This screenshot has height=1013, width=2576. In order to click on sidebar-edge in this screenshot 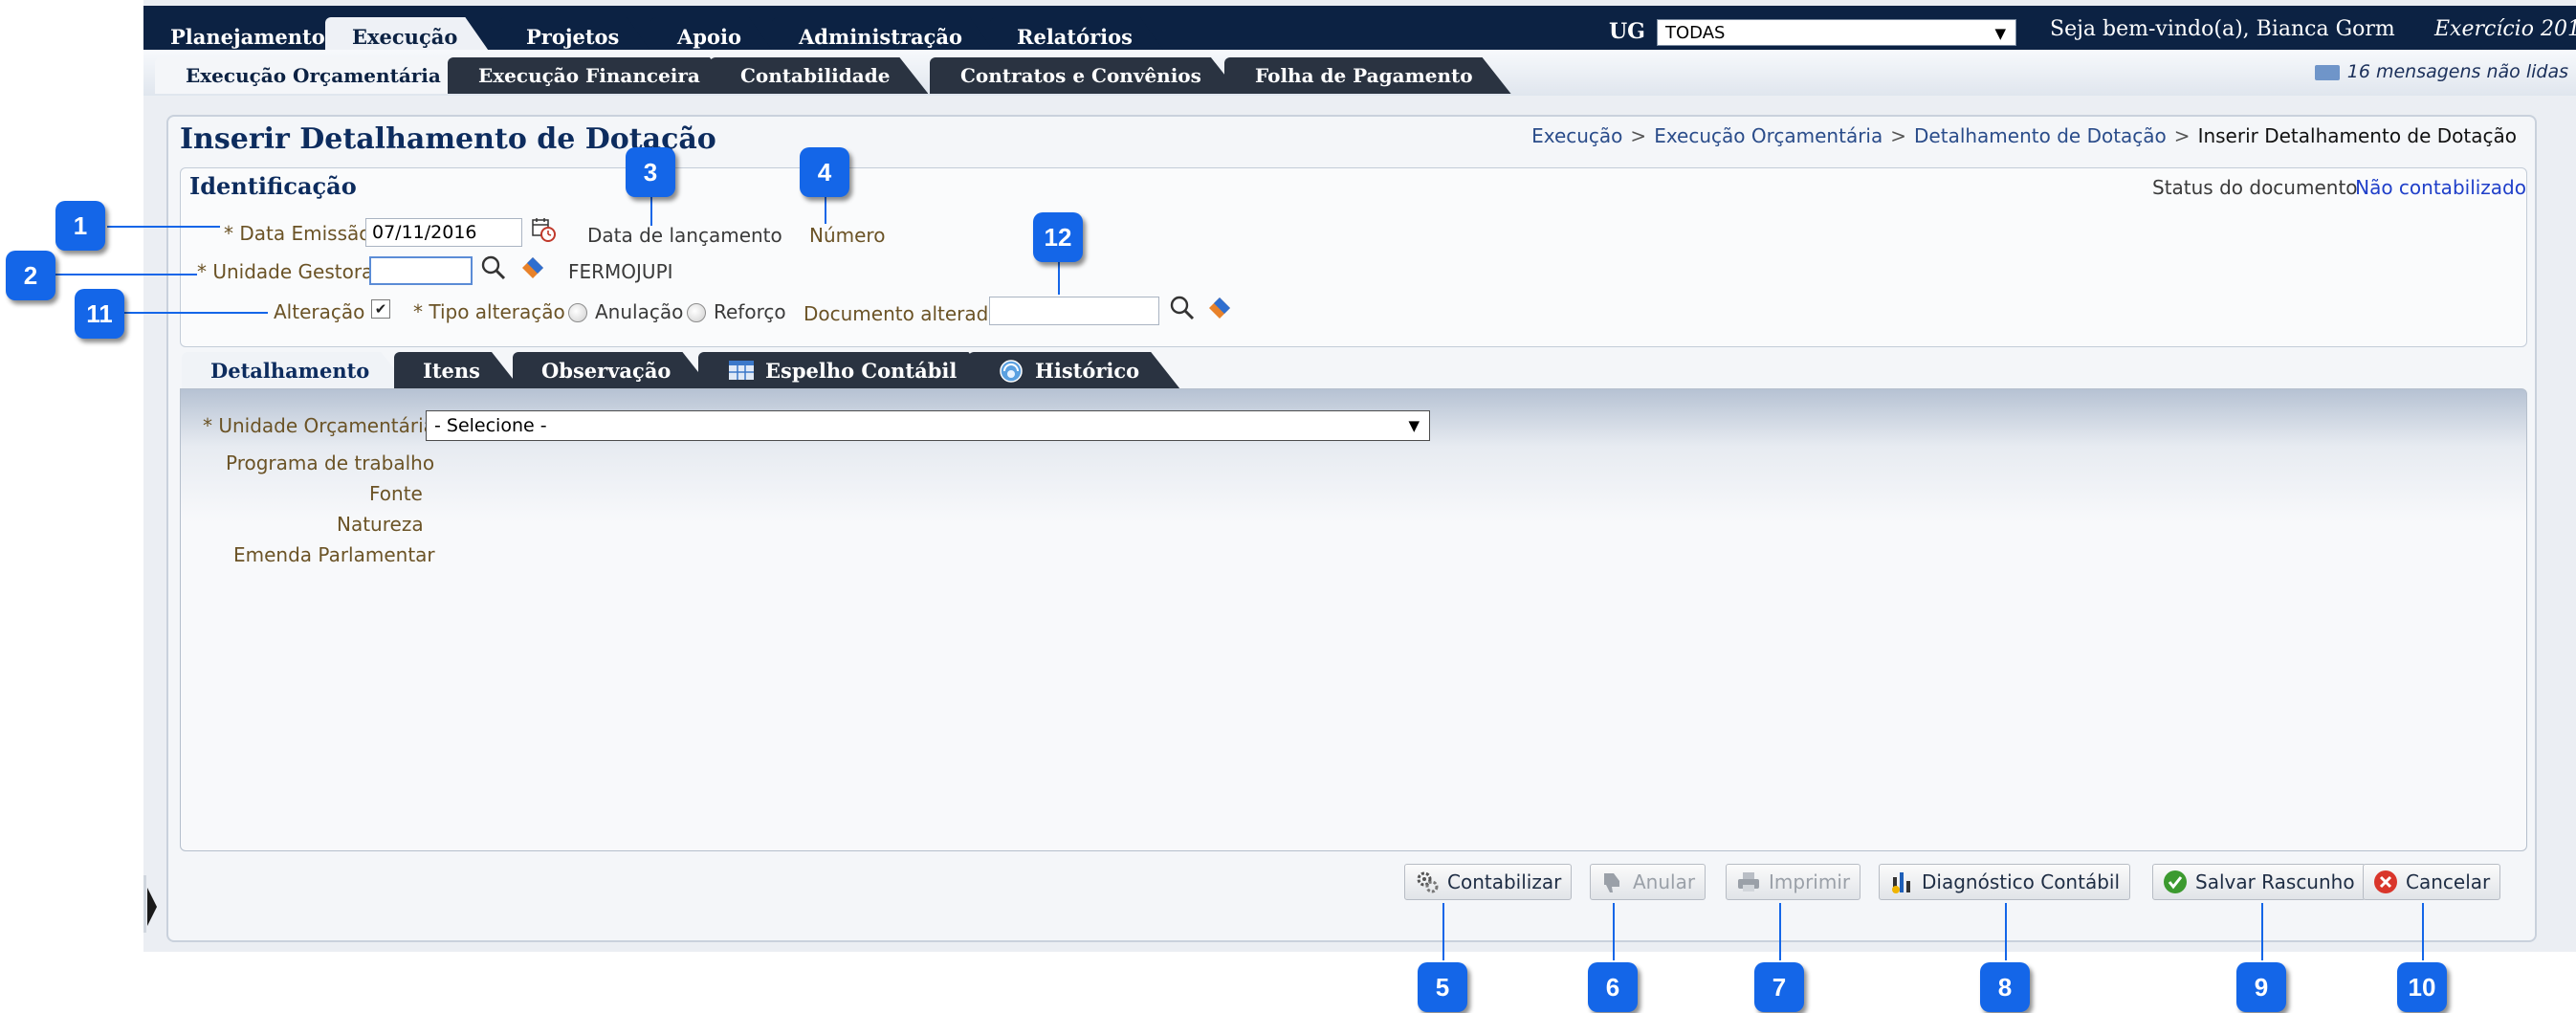, I will do `click(144, 904)`.